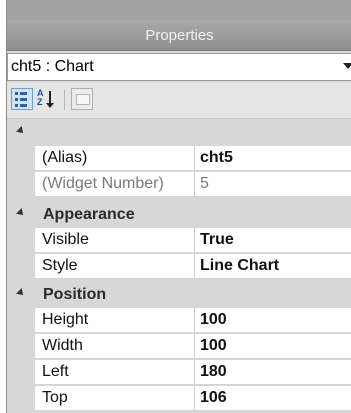 Image resolution: width=351 pixels, height=413 pixels. Describe the element at coordinates (179, 133) in the screenshot. I see `category-row-misc` at that location.